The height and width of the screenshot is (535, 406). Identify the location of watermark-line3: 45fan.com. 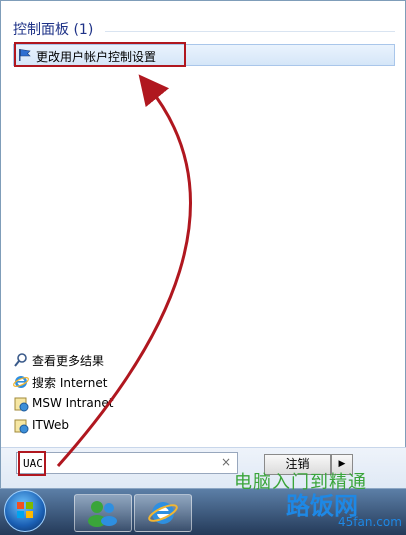
(370, 522).